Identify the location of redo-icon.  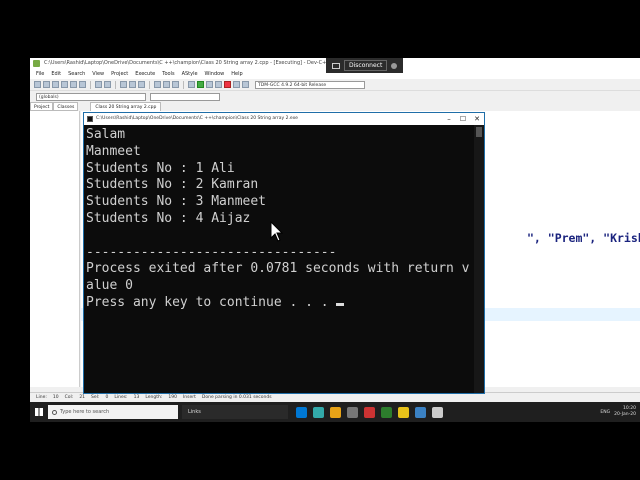
(107, 84).